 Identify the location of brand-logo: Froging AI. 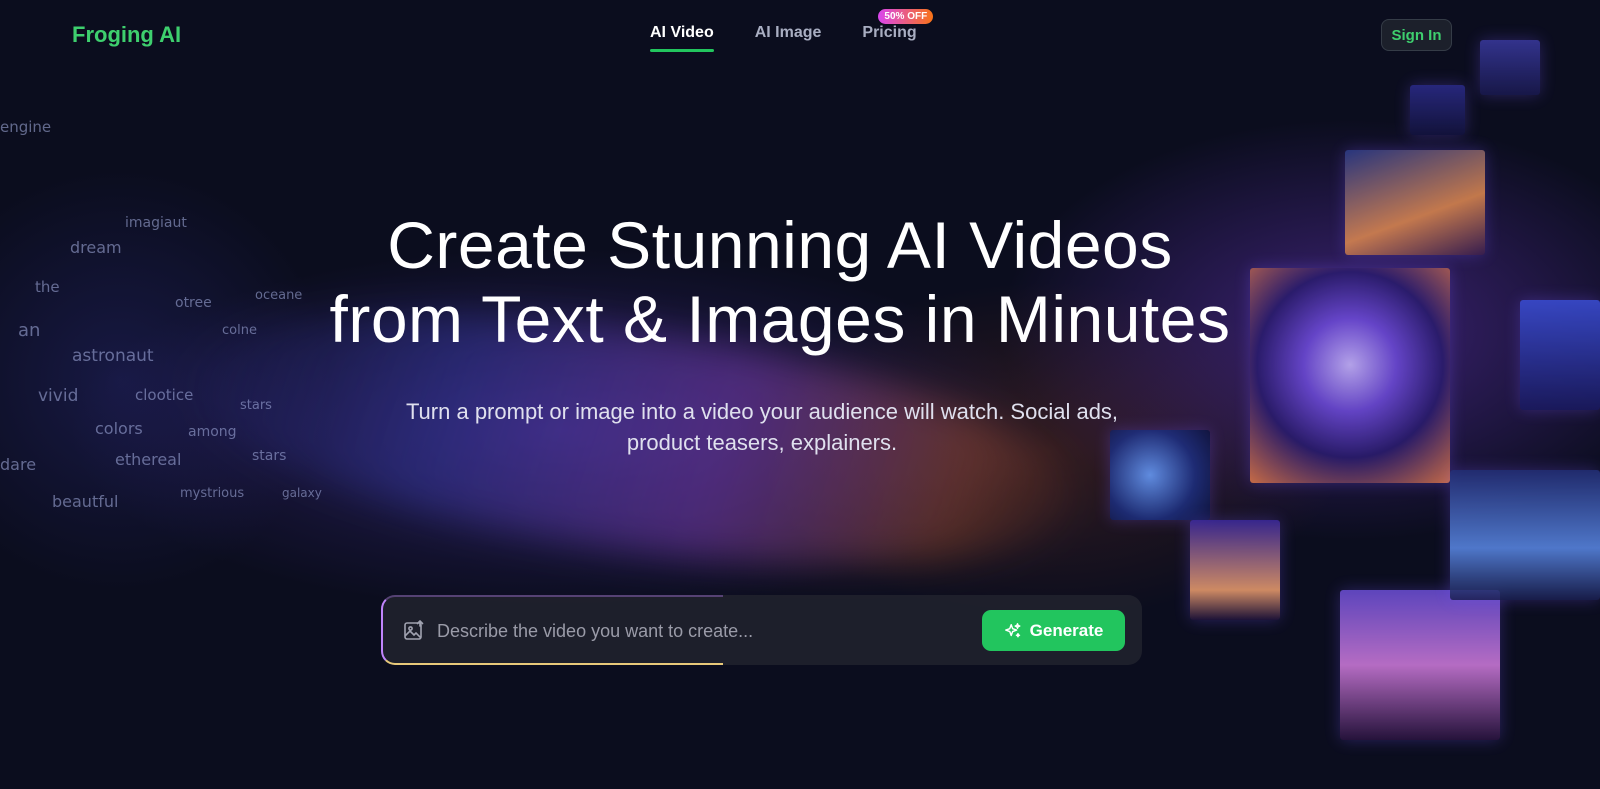
(126, 35).